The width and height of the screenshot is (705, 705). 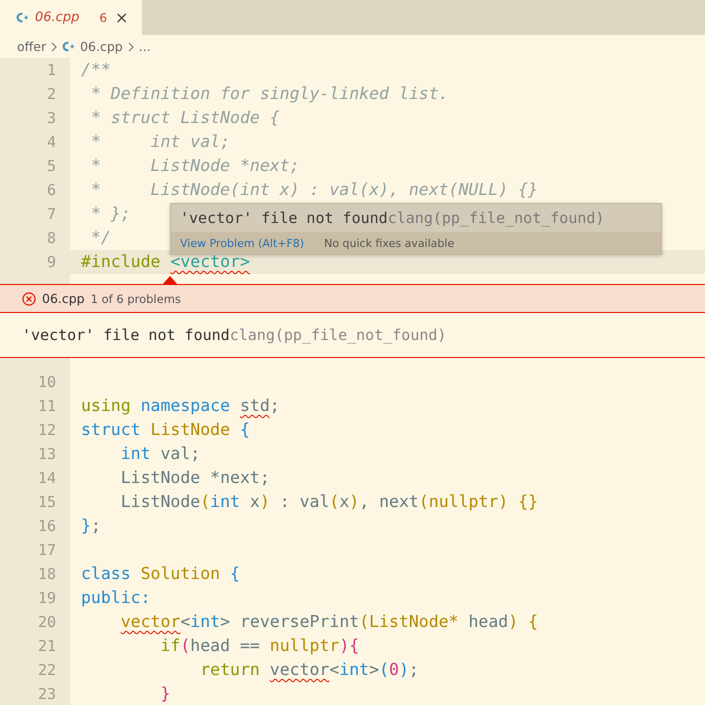 I want to click on line-number: 16, so click(x=46, y=526).